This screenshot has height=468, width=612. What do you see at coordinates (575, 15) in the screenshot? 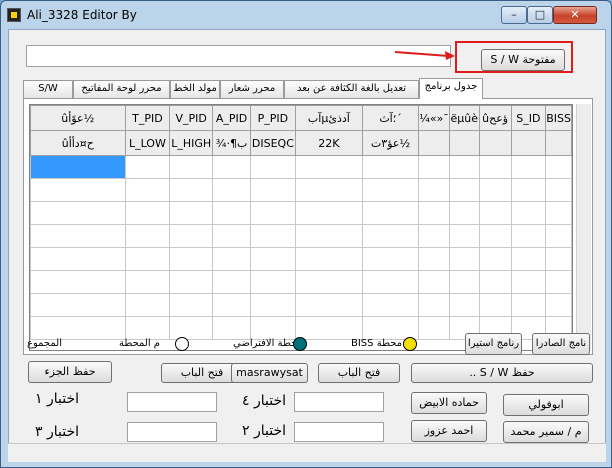
I see `close-button: ✕` at bounding box center [575, 15].